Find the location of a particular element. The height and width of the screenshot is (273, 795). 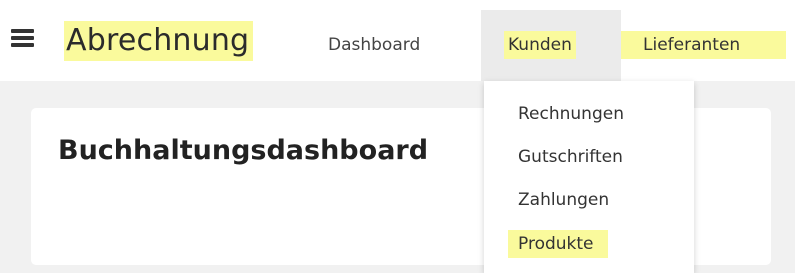

dropdown-item-label: Zahlungen is located at coordinates (564, 200).